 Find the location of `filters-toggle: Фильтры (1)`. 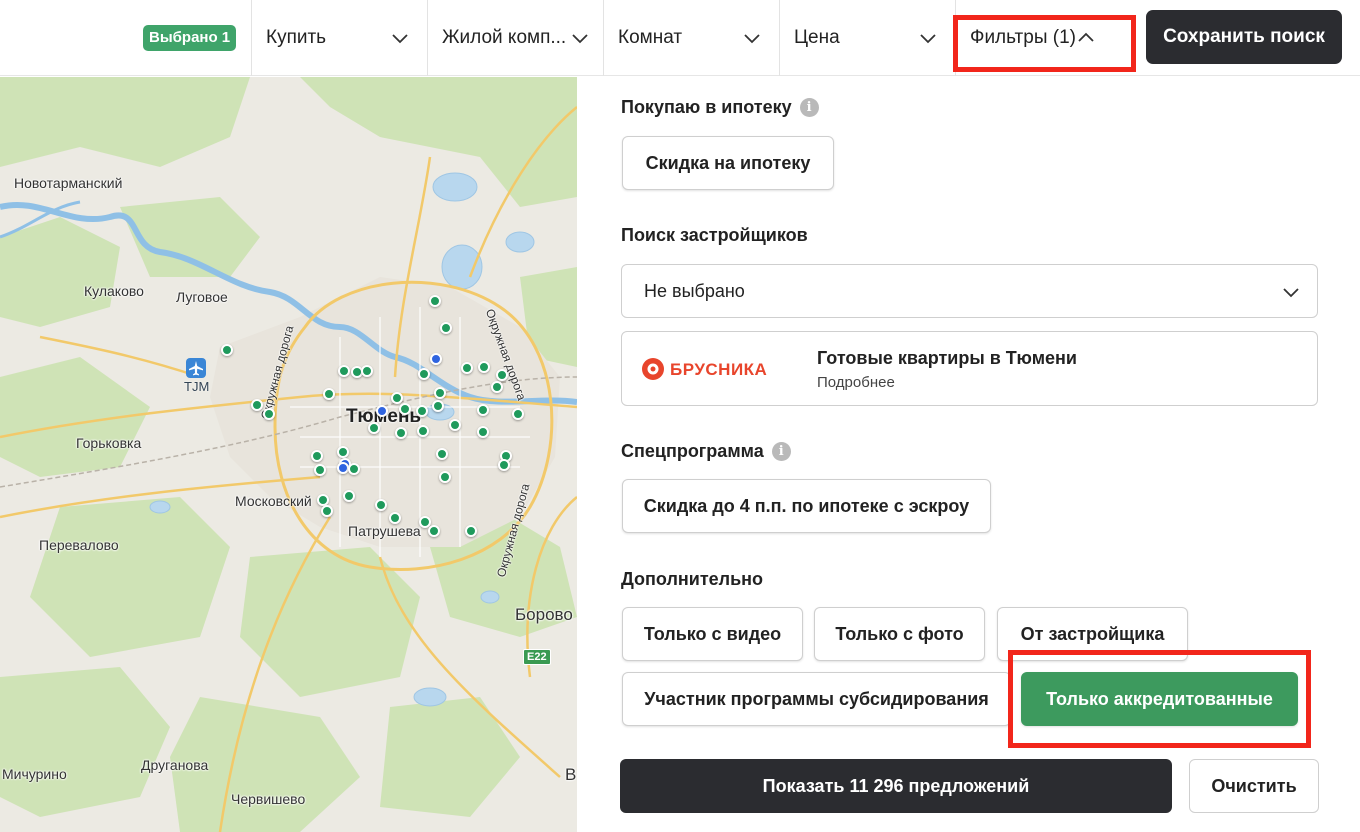

filters-toggle: Фильтры (1) is located at coordinates (1043, 38).